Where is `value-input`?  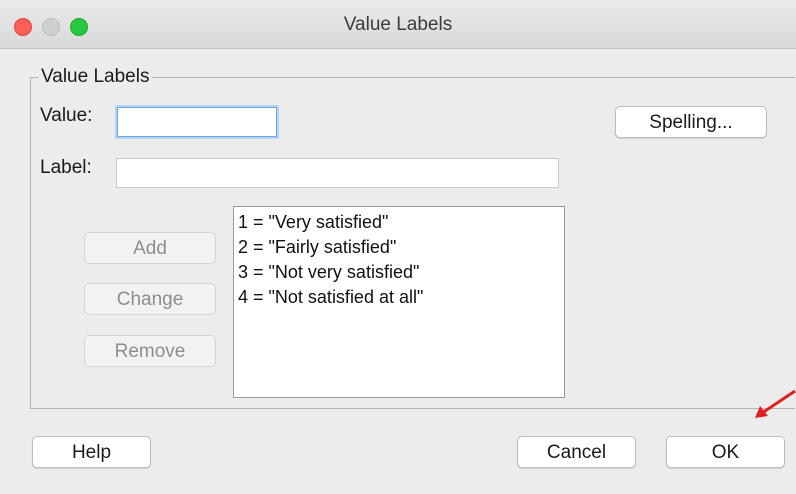 value-input is located at coordinates (197, 122).